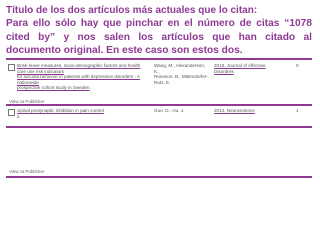 The image size is (320, 240). I want to click on result-authors: Guo, D., Hu, J., so click(182, 111).